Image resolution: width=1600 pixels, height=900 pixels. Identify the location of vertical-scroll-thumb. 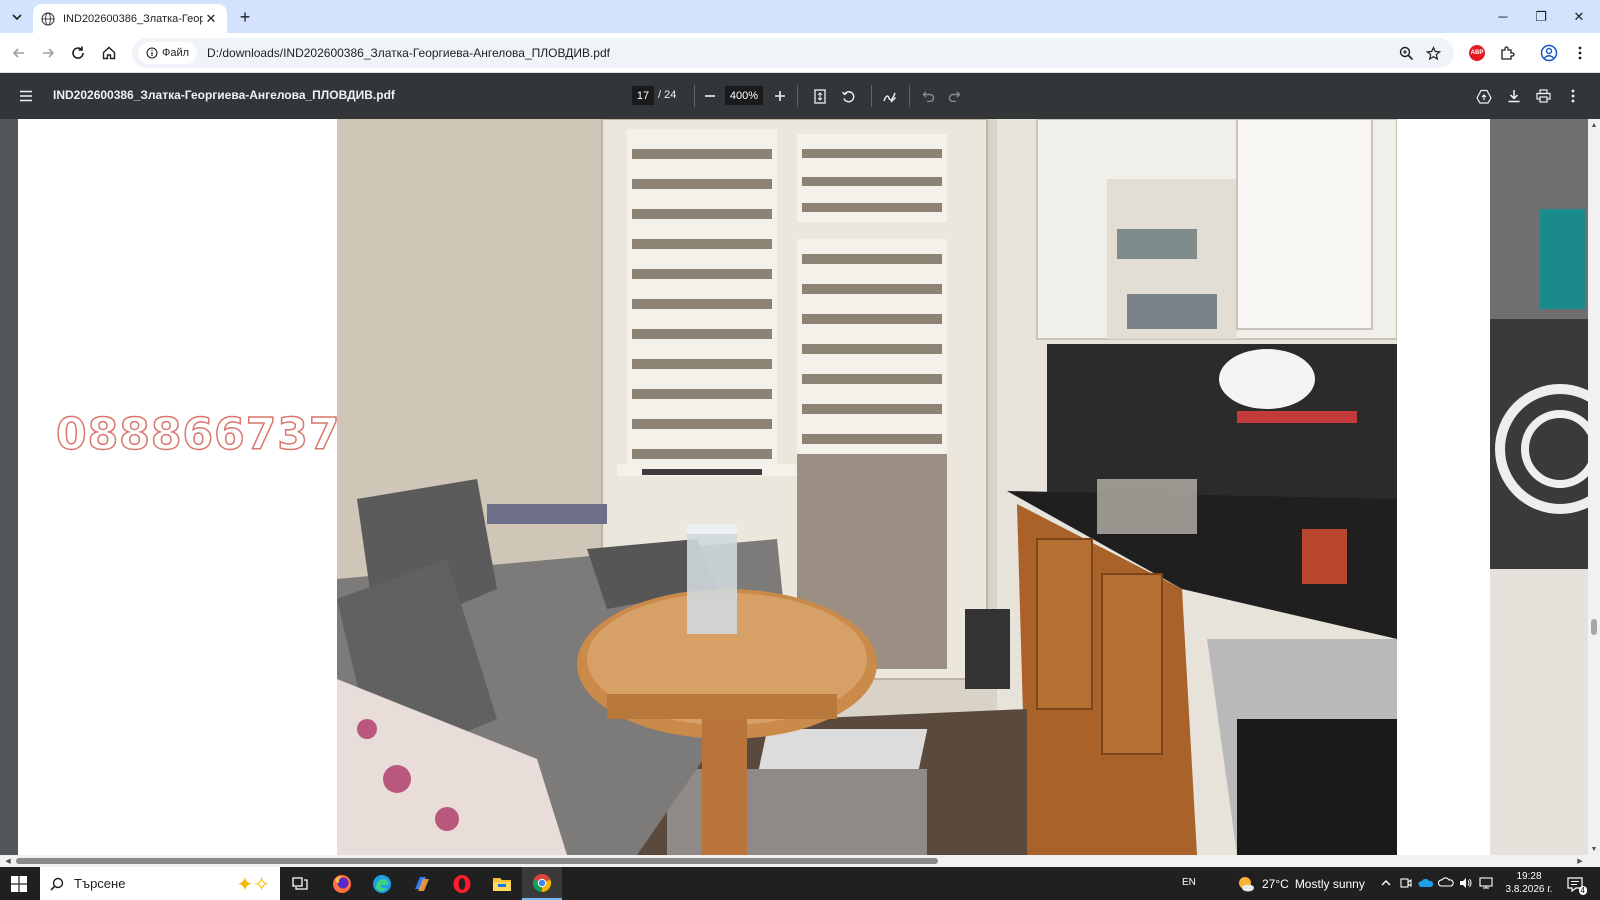
(1594, 627).